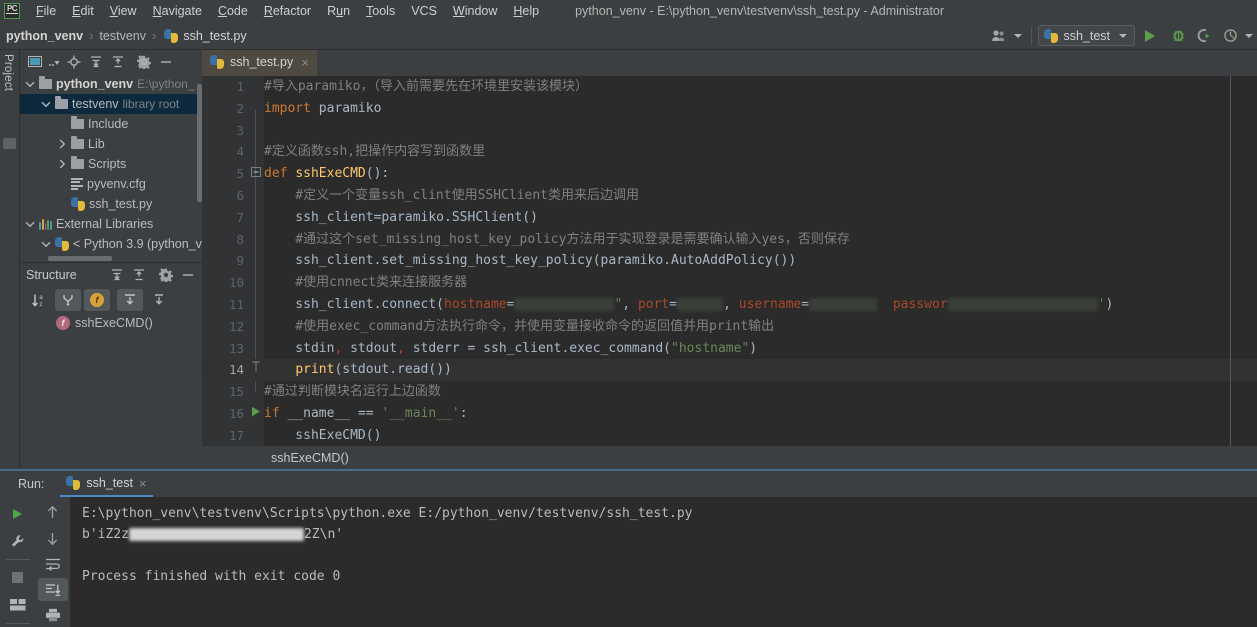 The image size is (1257, 627). What do you see at coordinates (41, 36) in the screenshot?
I see `breadcrumb-project: python_venv` at bounding box center [41, 36].